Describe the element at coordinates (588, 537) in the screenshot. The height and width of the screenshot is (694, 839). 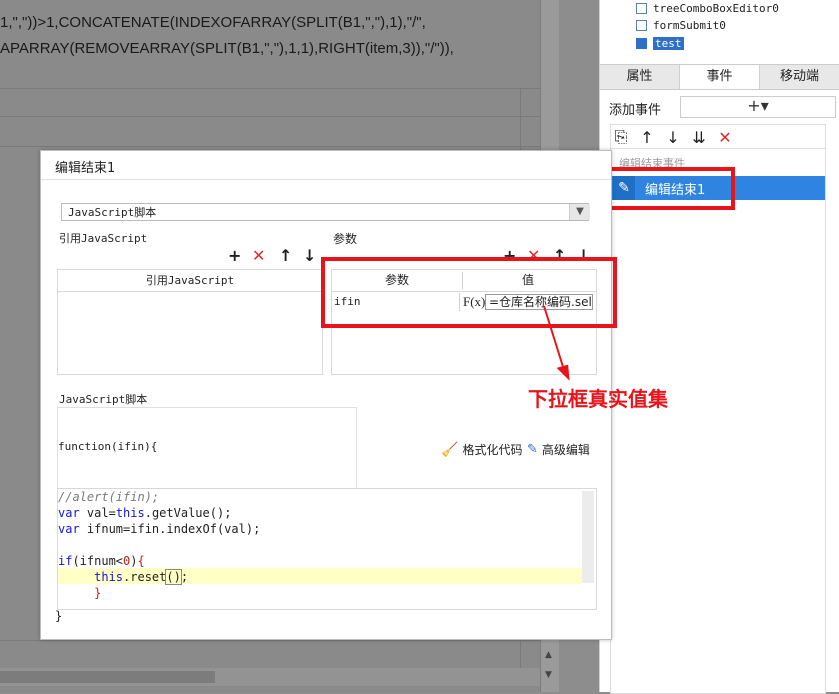
I see `code-scrollbar` at that location.